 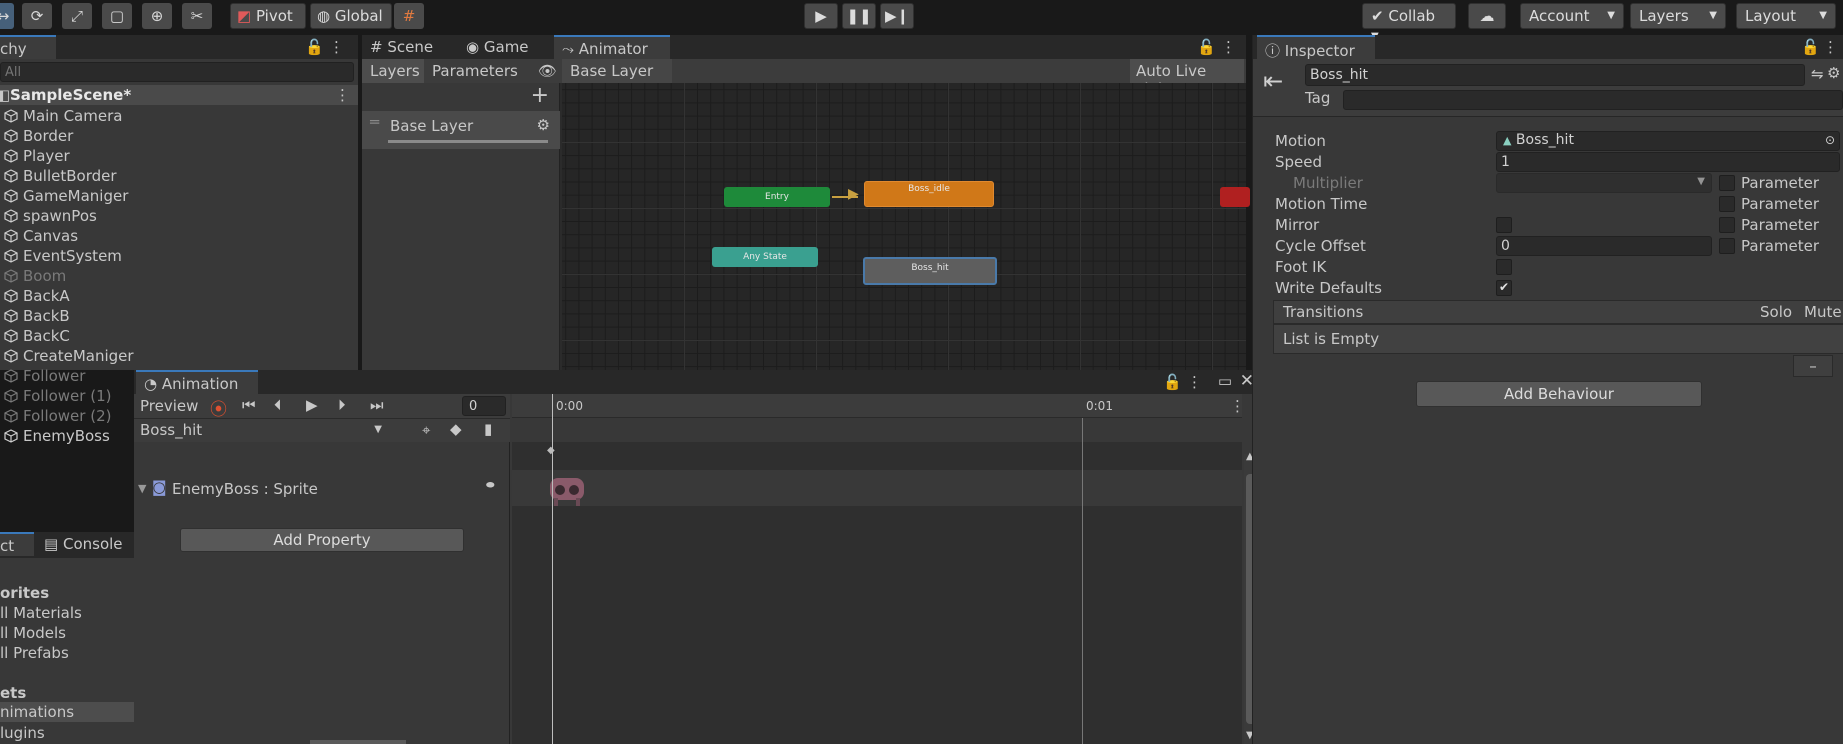 What do you see at coordinates (37, 337) in the screenshot?
I see `hierarchy-item: BackC` at bounding box center [37, 337].